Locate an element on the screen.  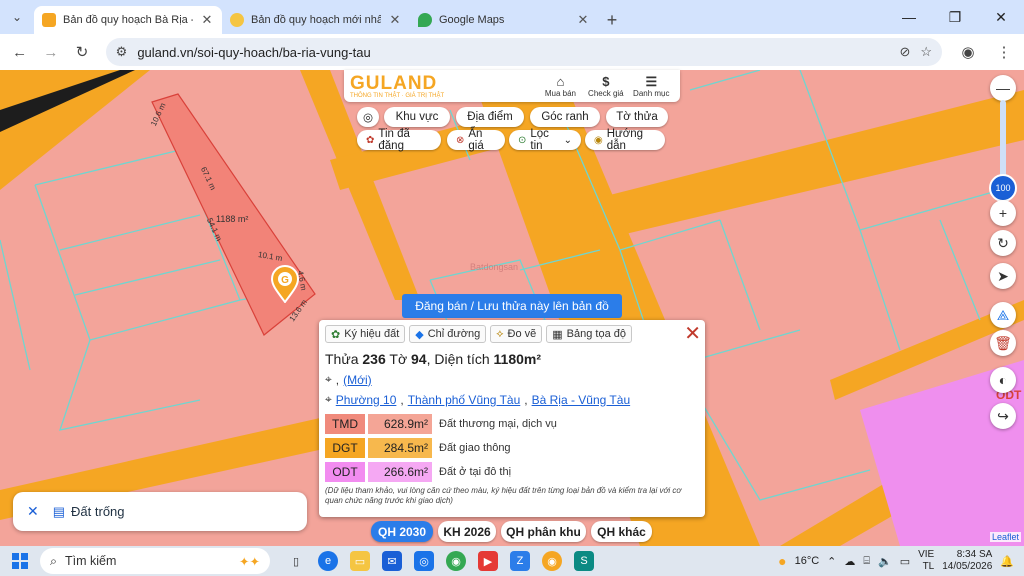
post-parcel-button: Đăng bán / Lưu thửa này lên bản đồ is located at coordinates (512, 306).